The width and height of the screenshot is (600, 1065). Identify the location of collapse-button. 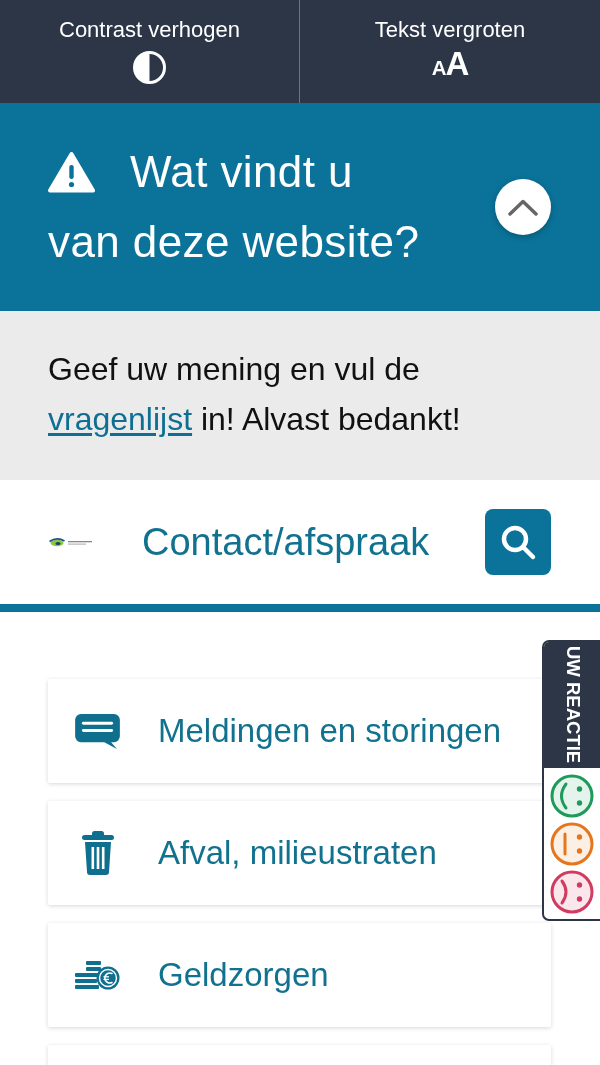
(523, 207).